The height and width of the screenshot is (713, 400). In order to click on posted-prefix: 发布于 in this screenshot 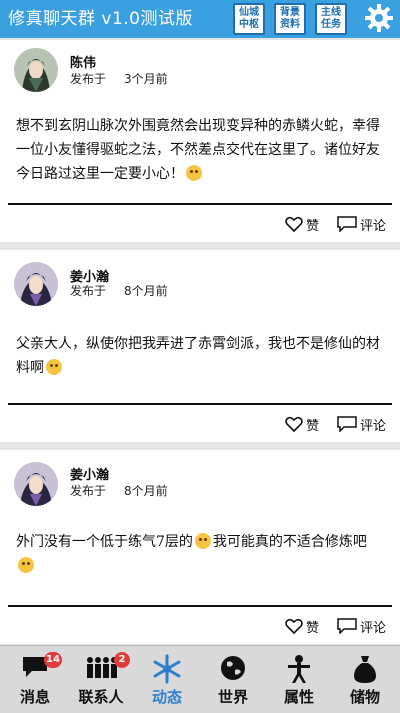, I will do `click(88, 79)`.